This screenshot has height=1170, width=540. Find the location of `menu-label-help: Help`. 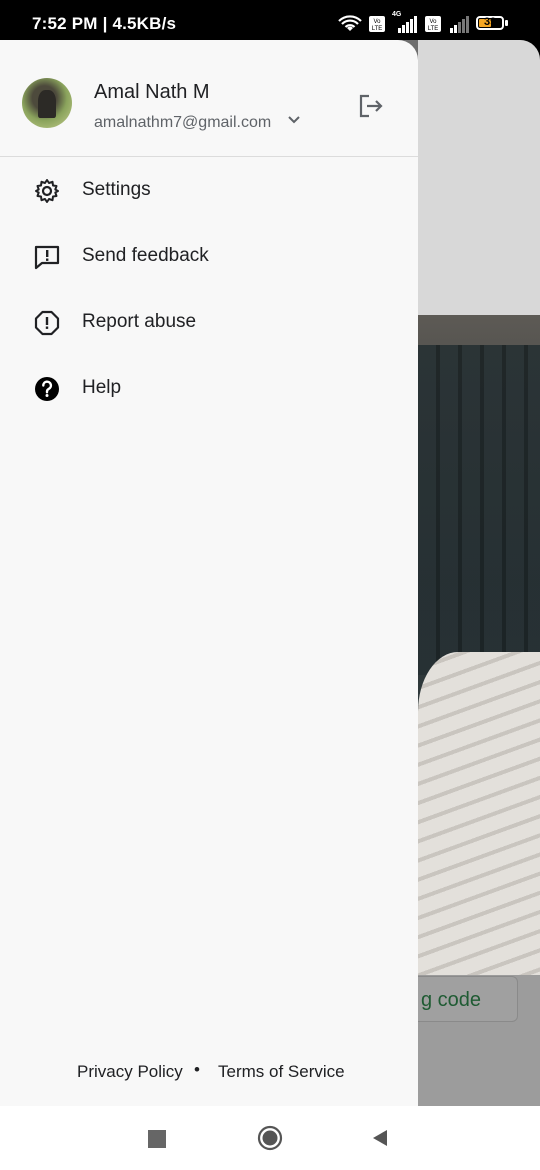

menu-label-help: Help is located at coordinates (102, 387).